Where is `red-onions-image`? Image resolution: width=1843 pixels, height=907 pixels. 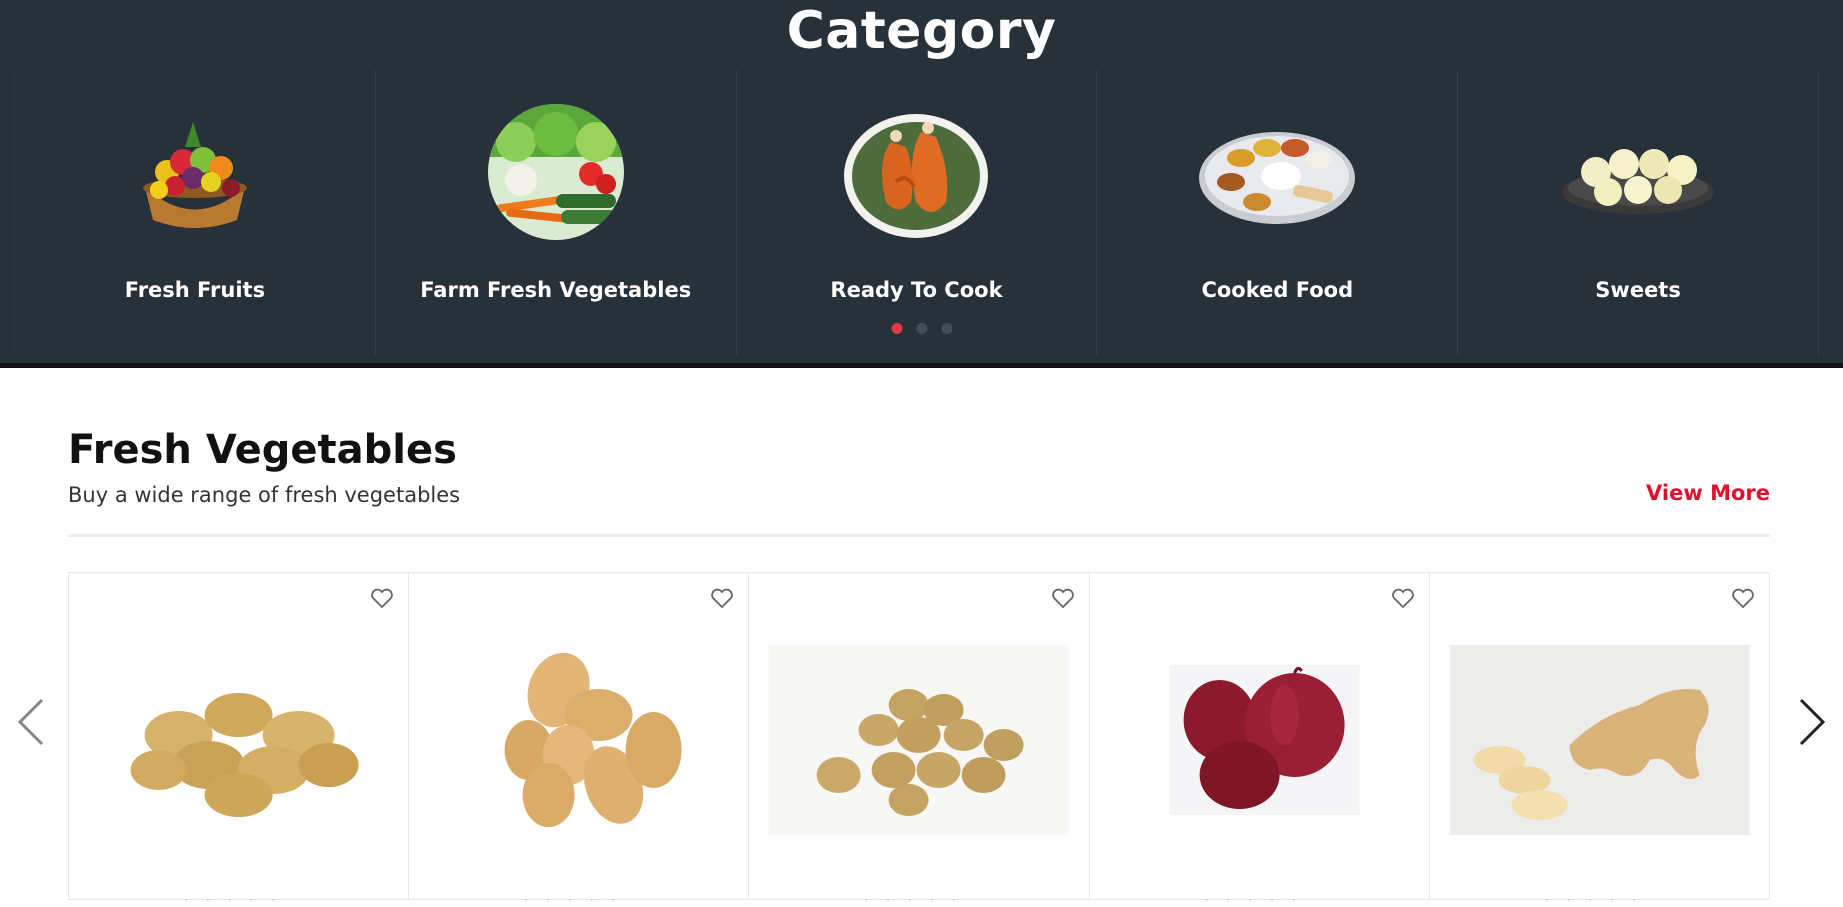
red-onions-image is located at coordinates (1259, 740).